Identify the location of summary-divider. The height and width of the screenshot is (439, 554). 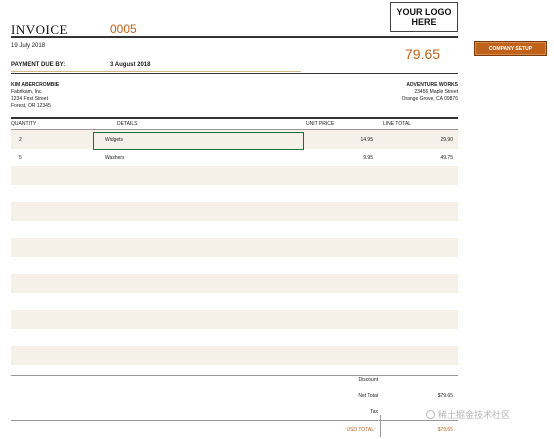
(234, 375).